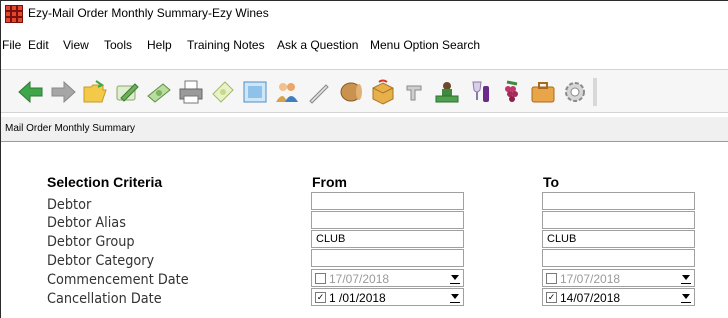 The width and height of the screenshot is (728, 318). Describe the element at coordinates (511, 92) in the screenshot. I see `grapes-icon` at that location.